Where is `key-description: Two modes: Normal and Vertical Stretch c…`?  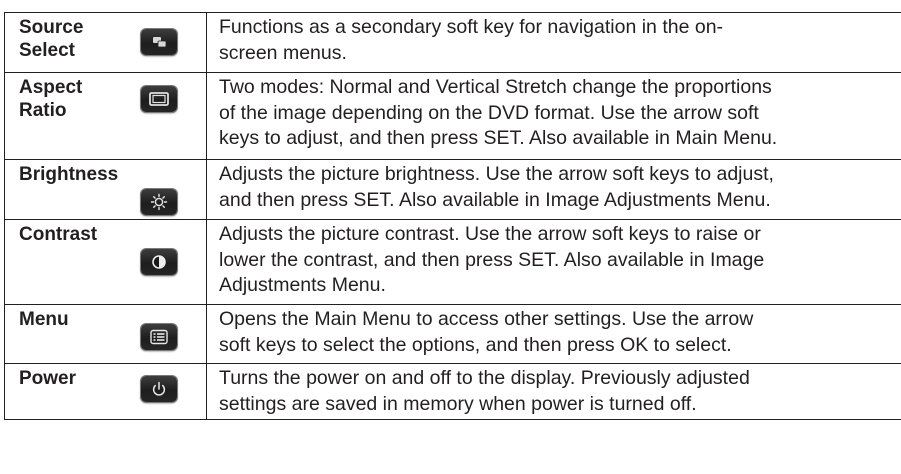 key-description: Two modes: Normal and Vertical Stretch c… is located at coordinates (498, 112).